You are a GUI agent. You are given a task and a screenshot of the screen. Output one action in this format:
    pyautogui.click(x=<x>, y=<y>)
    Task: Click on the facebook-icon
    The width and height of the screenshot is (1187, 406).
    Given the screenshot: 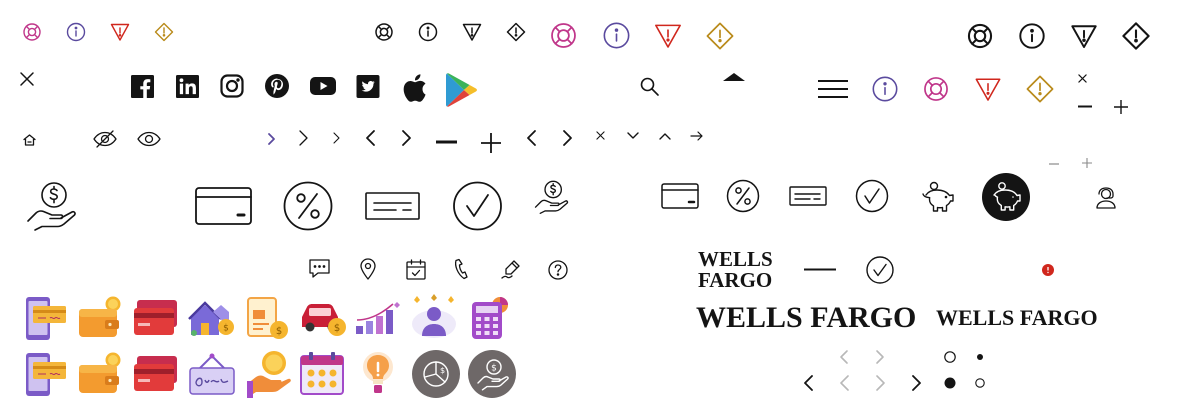 What is the action you would take?
    pyautogui.click(x=142, y=86)
    